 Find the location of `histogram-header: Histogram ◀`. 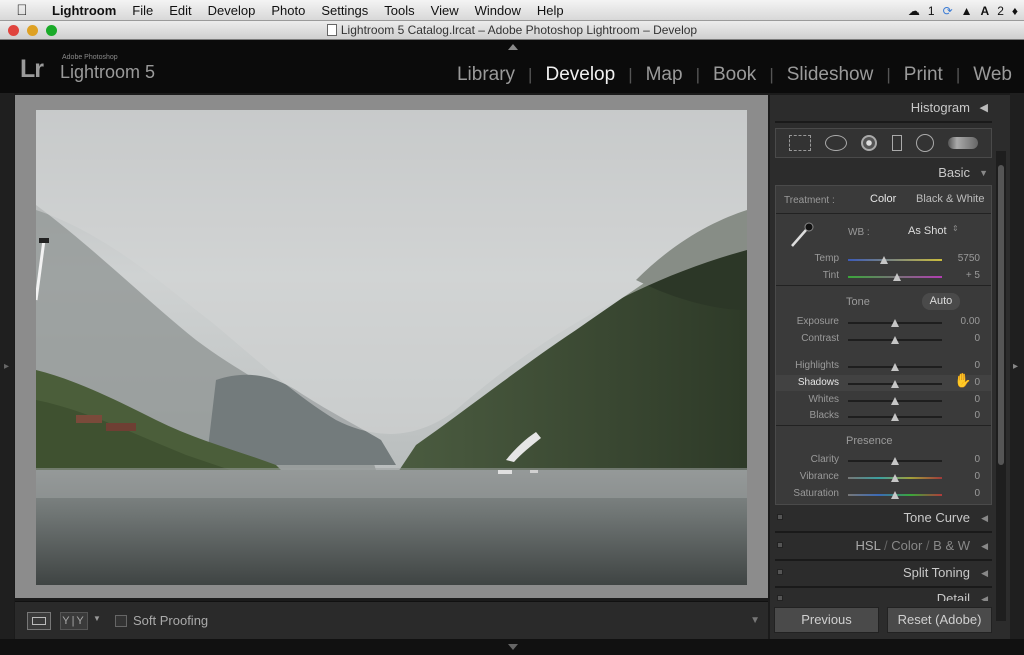

histogram-header: Histogram ◀ is located at coordinates (883, 108).